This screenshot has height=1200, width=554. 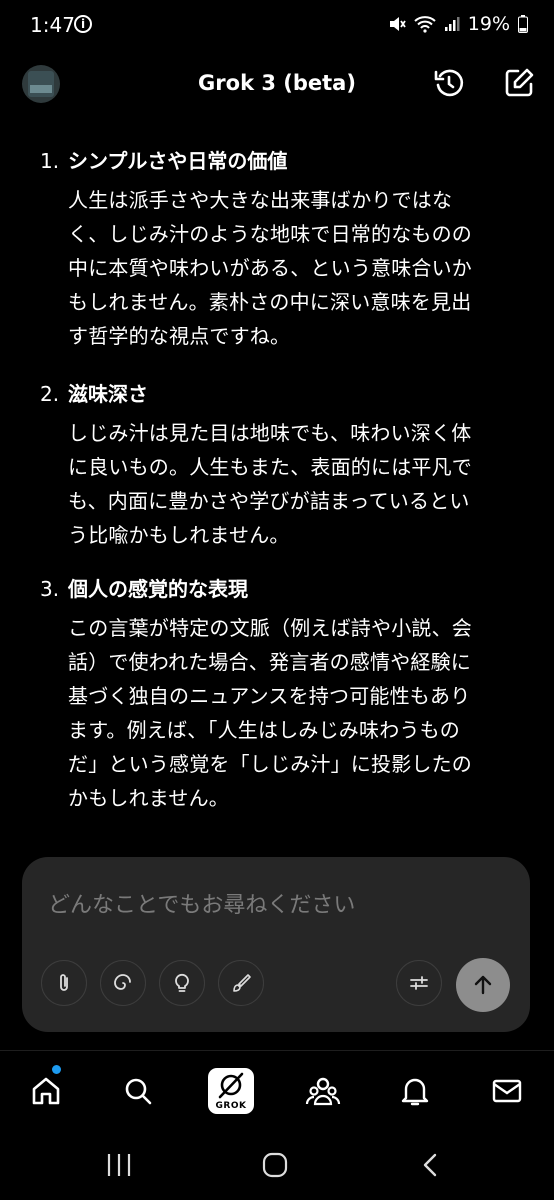 I want to click on nav-home, so click(x=46, y=1091).